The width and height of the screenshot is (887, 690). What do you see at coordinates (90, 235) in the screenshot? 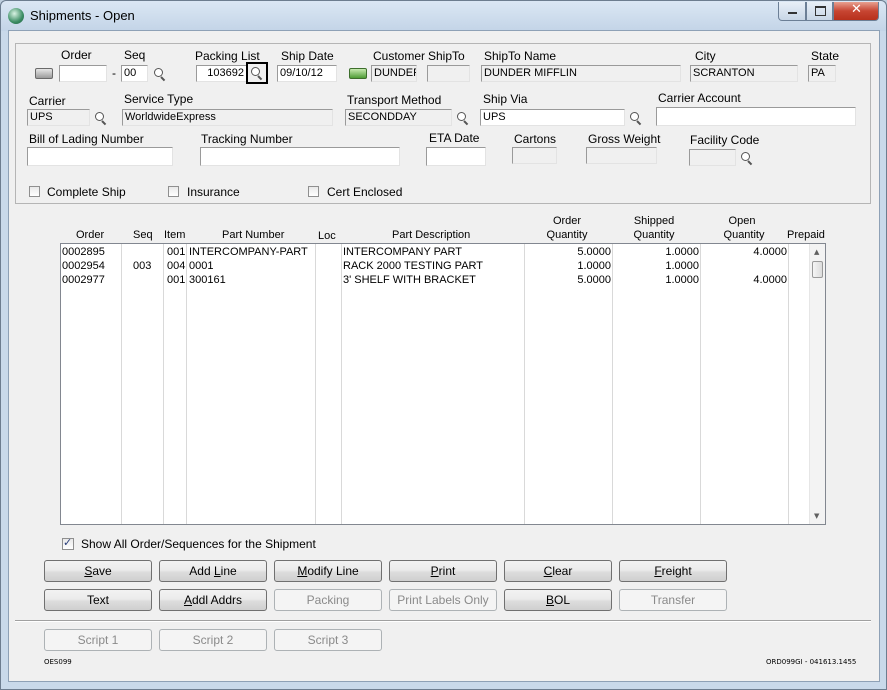
I see `col-header-order: Order` at bounding box center [90, 235].